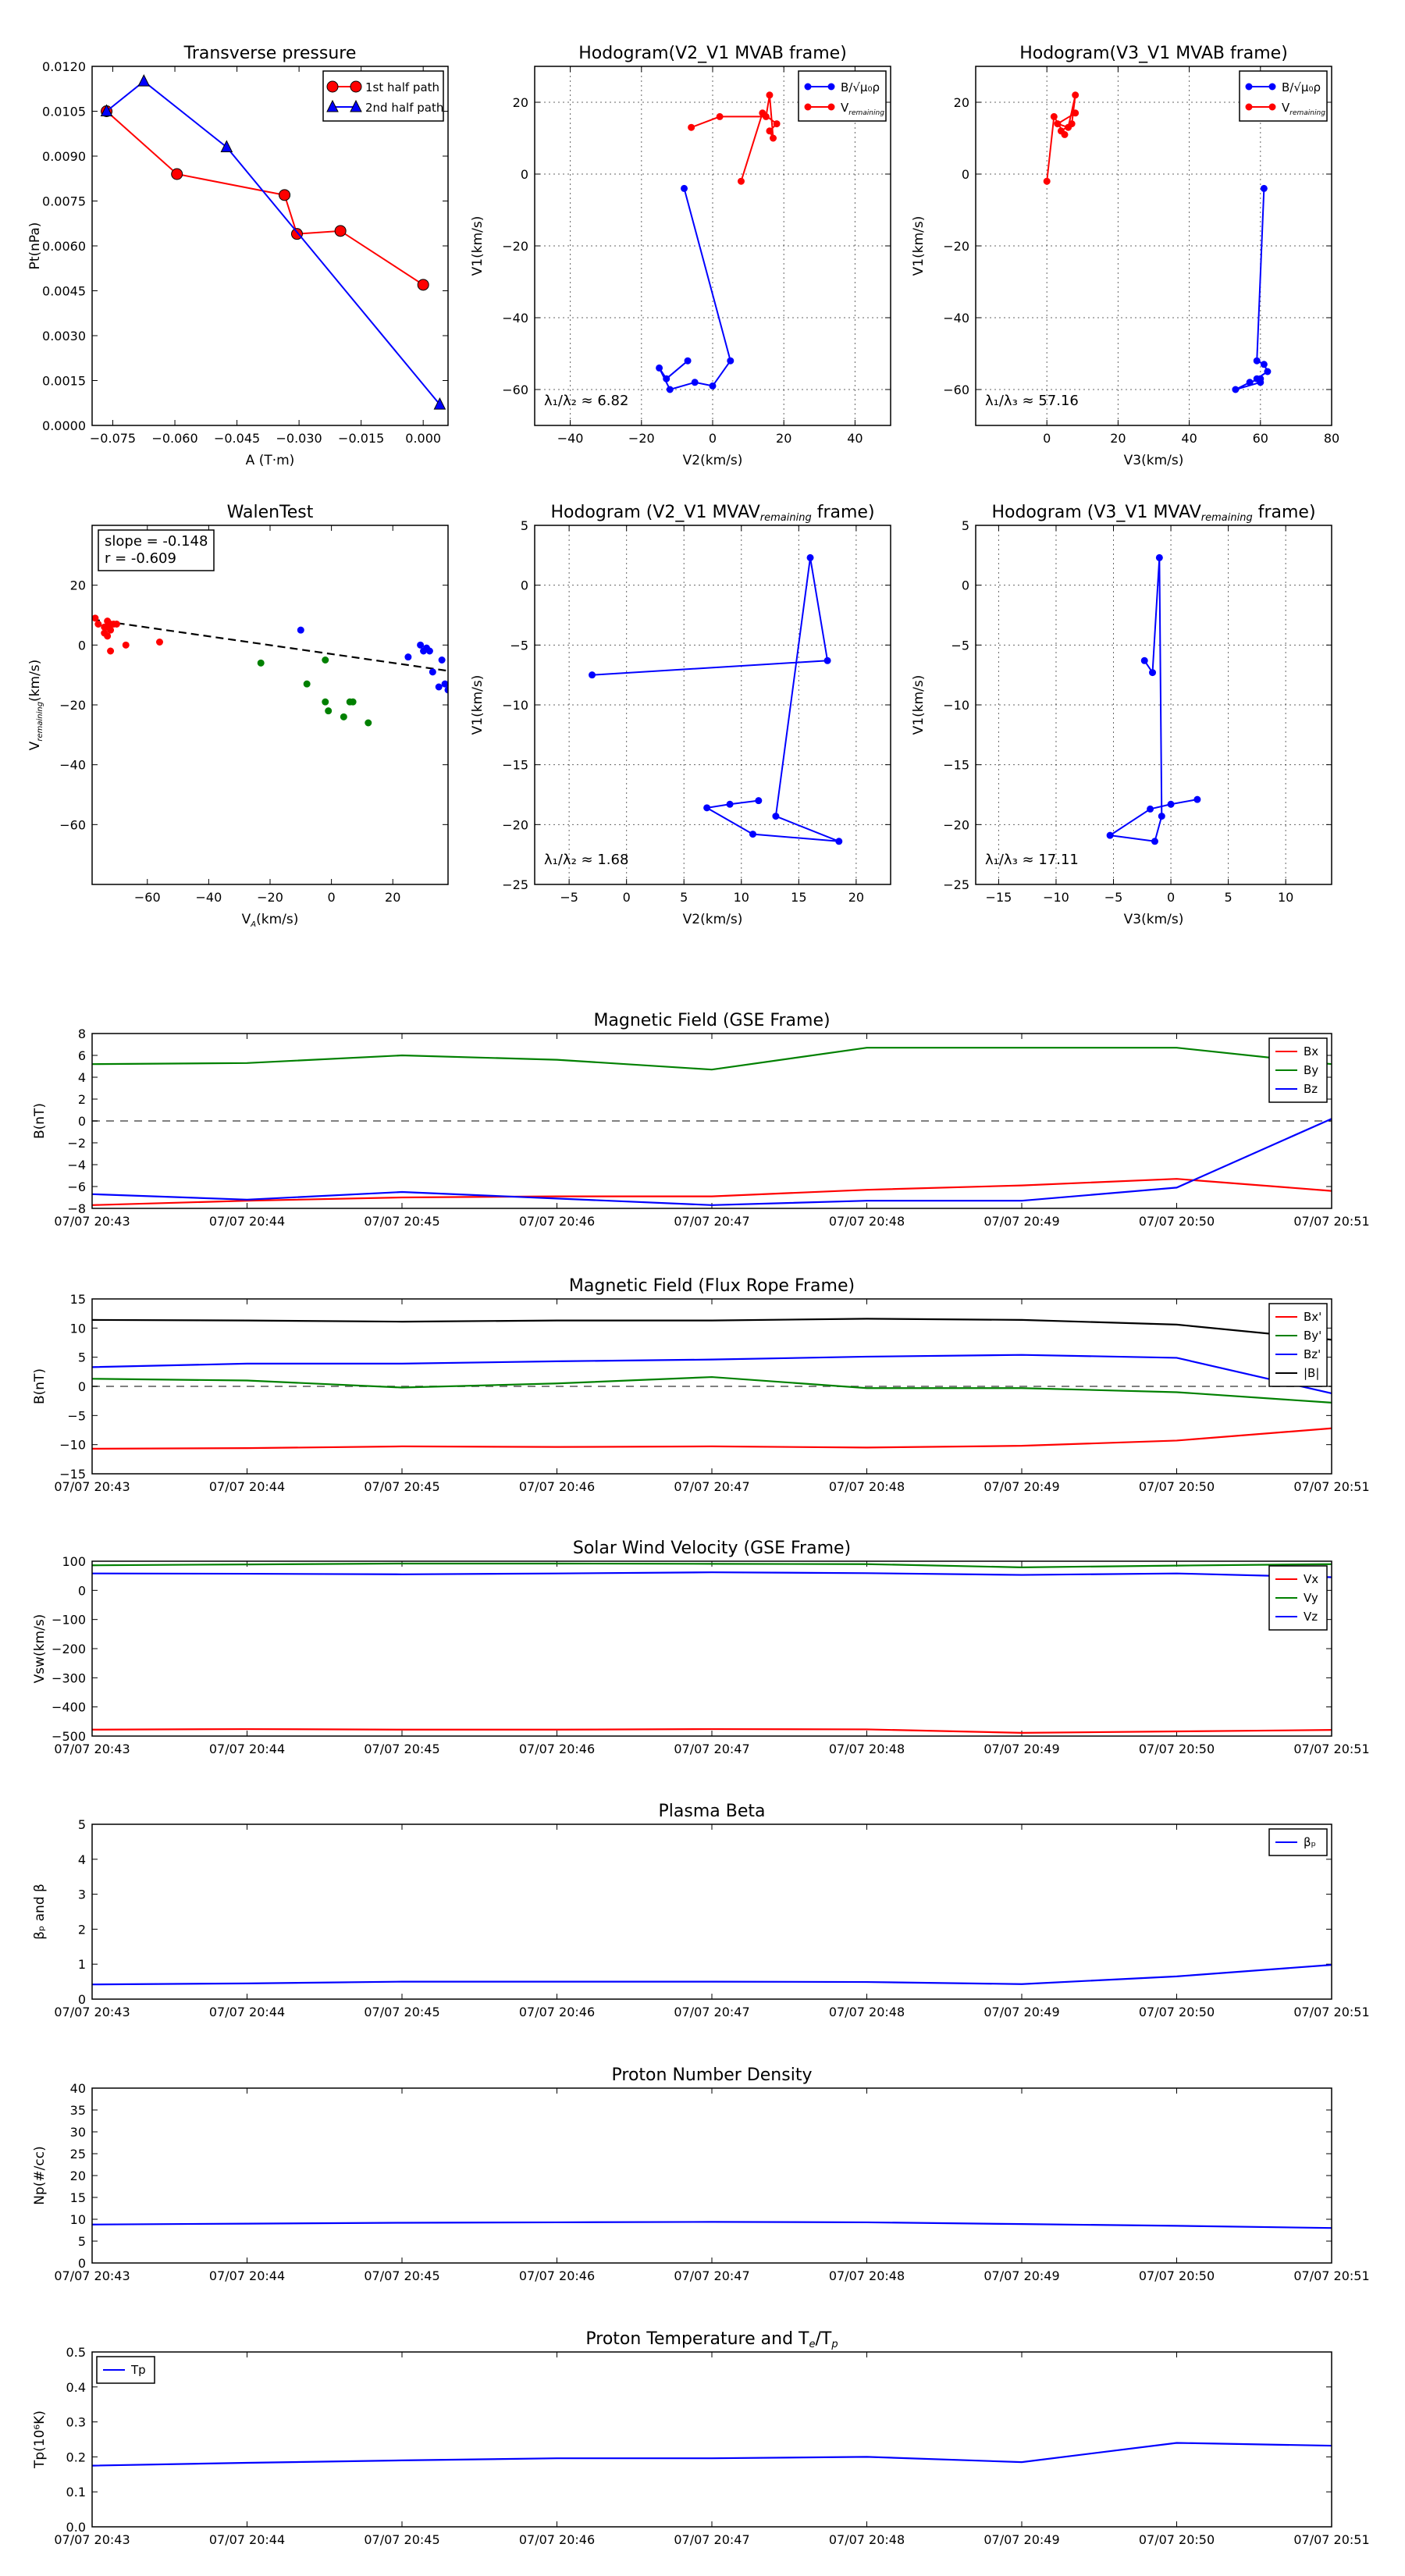 This screenshot has width=1405, height=2576. I want to click on x-axis-label: VA(km/s), so click(270, 920).